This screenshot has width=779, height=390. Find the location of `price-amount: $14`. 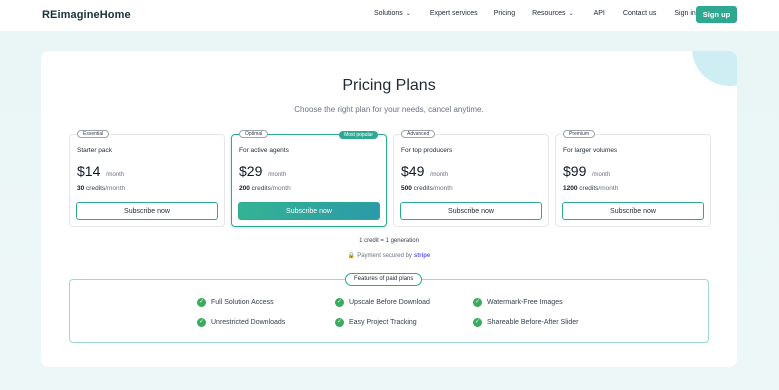

price-amount: $14 is located at coordinates (89, 171).